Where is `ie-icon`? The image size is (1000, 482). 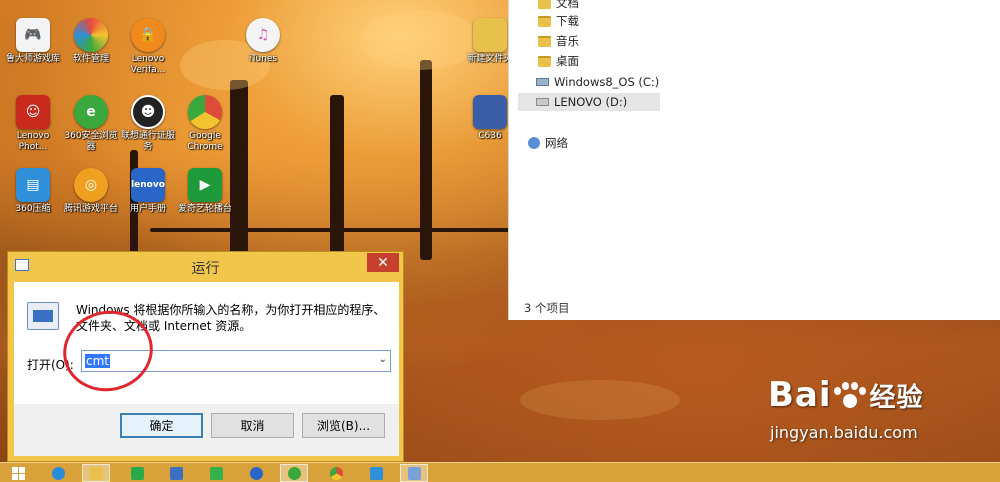 ie-icon is located at coordinates (58, 473).